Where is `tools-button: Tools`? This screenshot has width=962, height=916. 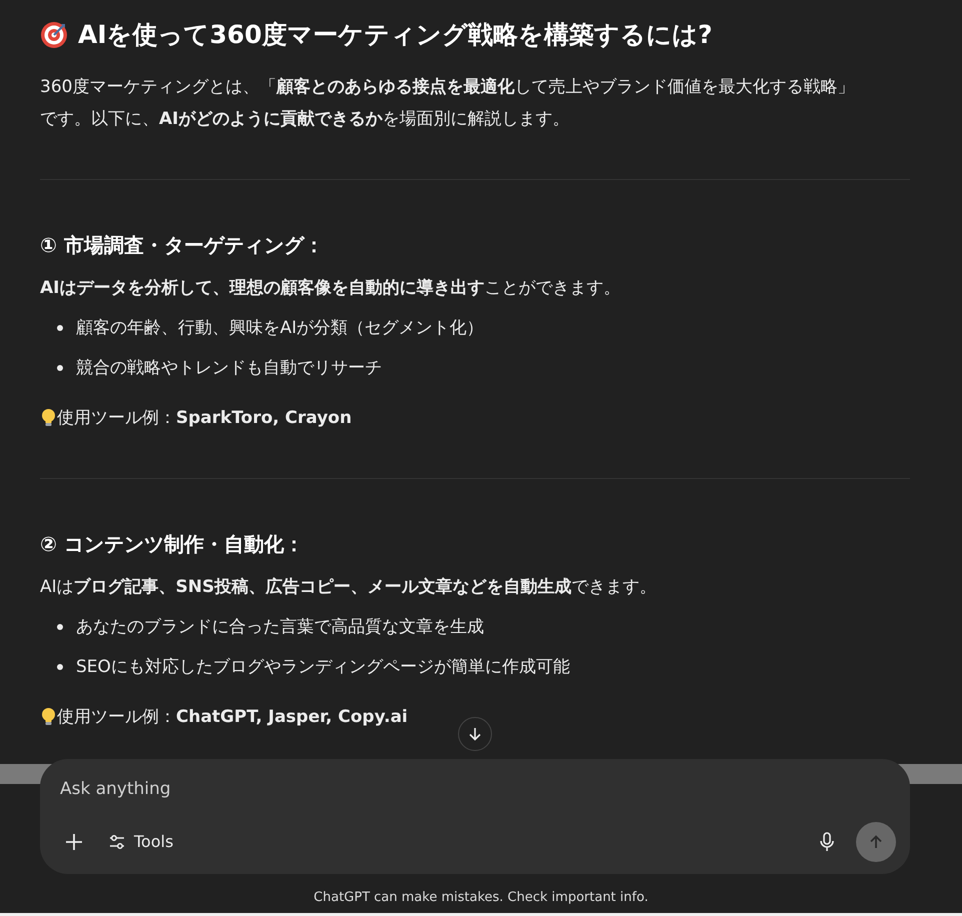
tools-button: Tools is located at coordinates (141, 842).